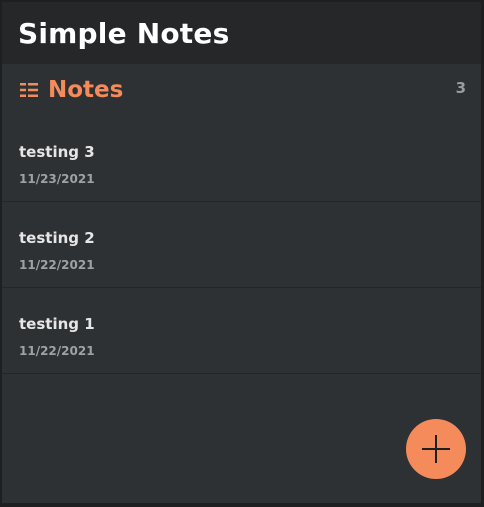  What do you see at coordinates (86, 90) in the screenshot?
I see `notes-section-label: Notes` at bounding box center [86, 90].